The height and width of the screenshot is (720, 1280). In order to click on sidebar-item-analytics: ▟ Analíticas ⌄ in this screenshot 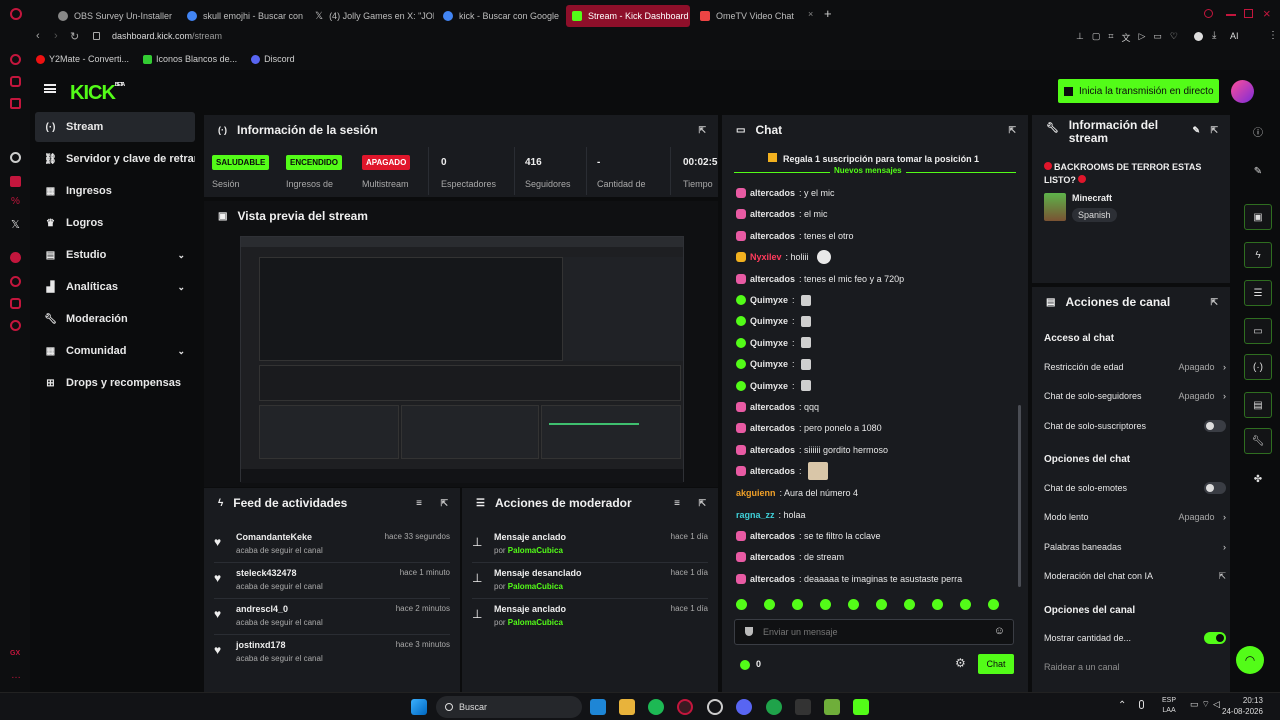, I will do `click(115, 287)`.